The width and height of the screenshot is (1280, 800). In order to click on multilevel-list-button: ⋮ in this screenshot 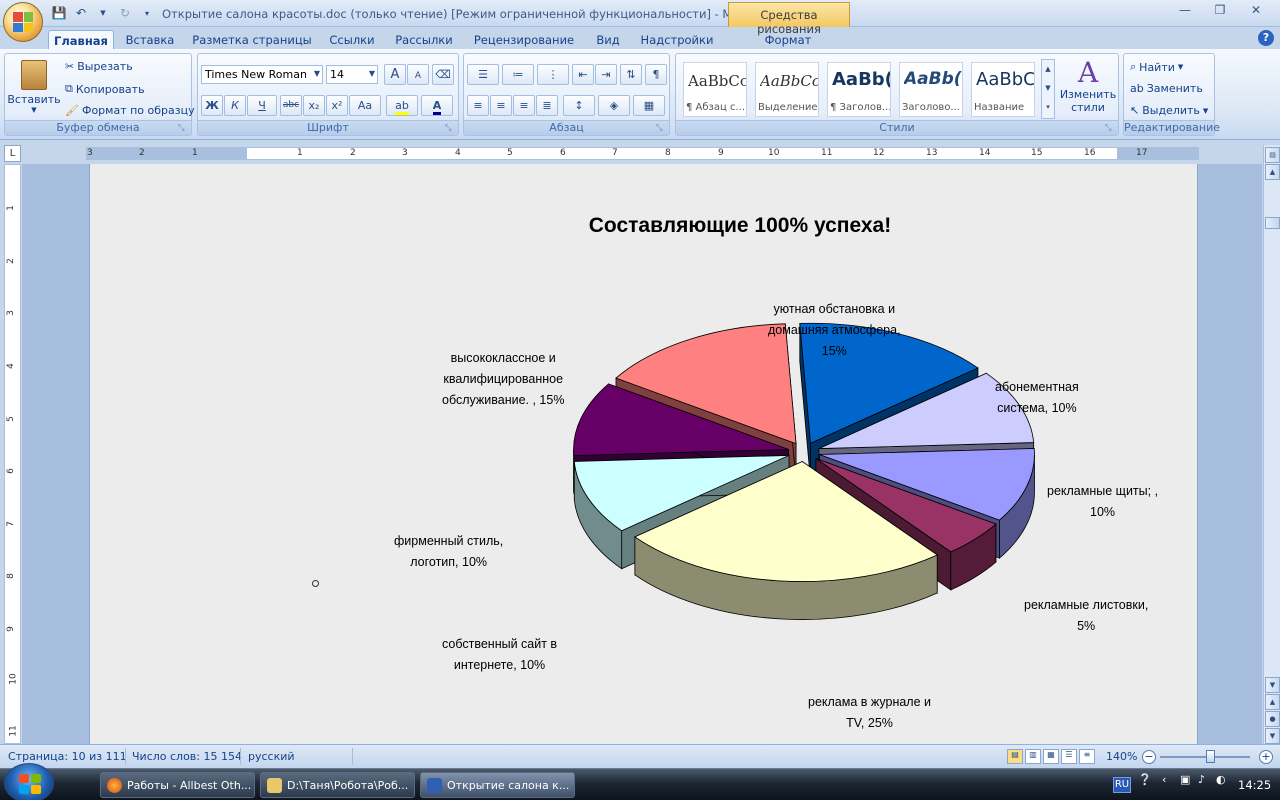, I will do `click(553, 74)`.